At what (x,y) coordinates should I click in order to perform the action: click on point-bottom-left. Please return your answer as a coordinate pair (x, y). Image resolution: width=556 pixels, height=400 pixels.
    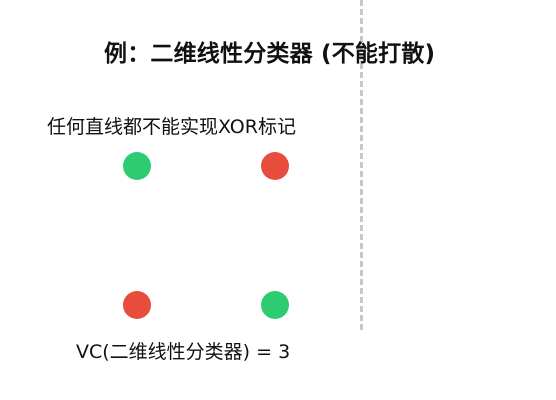
    Looking at the image, I should click on (137, 305).